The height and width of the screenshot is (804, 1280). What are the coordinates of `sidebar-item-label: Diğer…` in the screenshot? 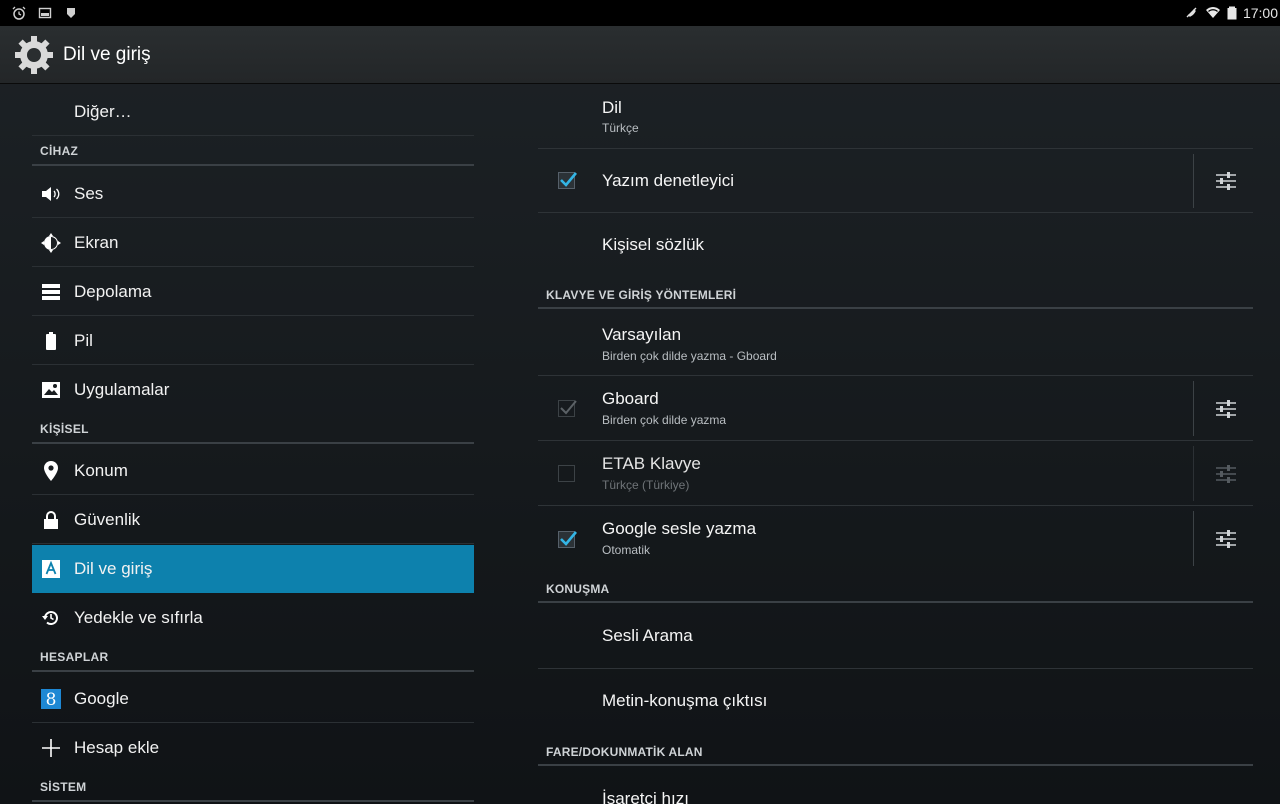 It's located at (103, 111).